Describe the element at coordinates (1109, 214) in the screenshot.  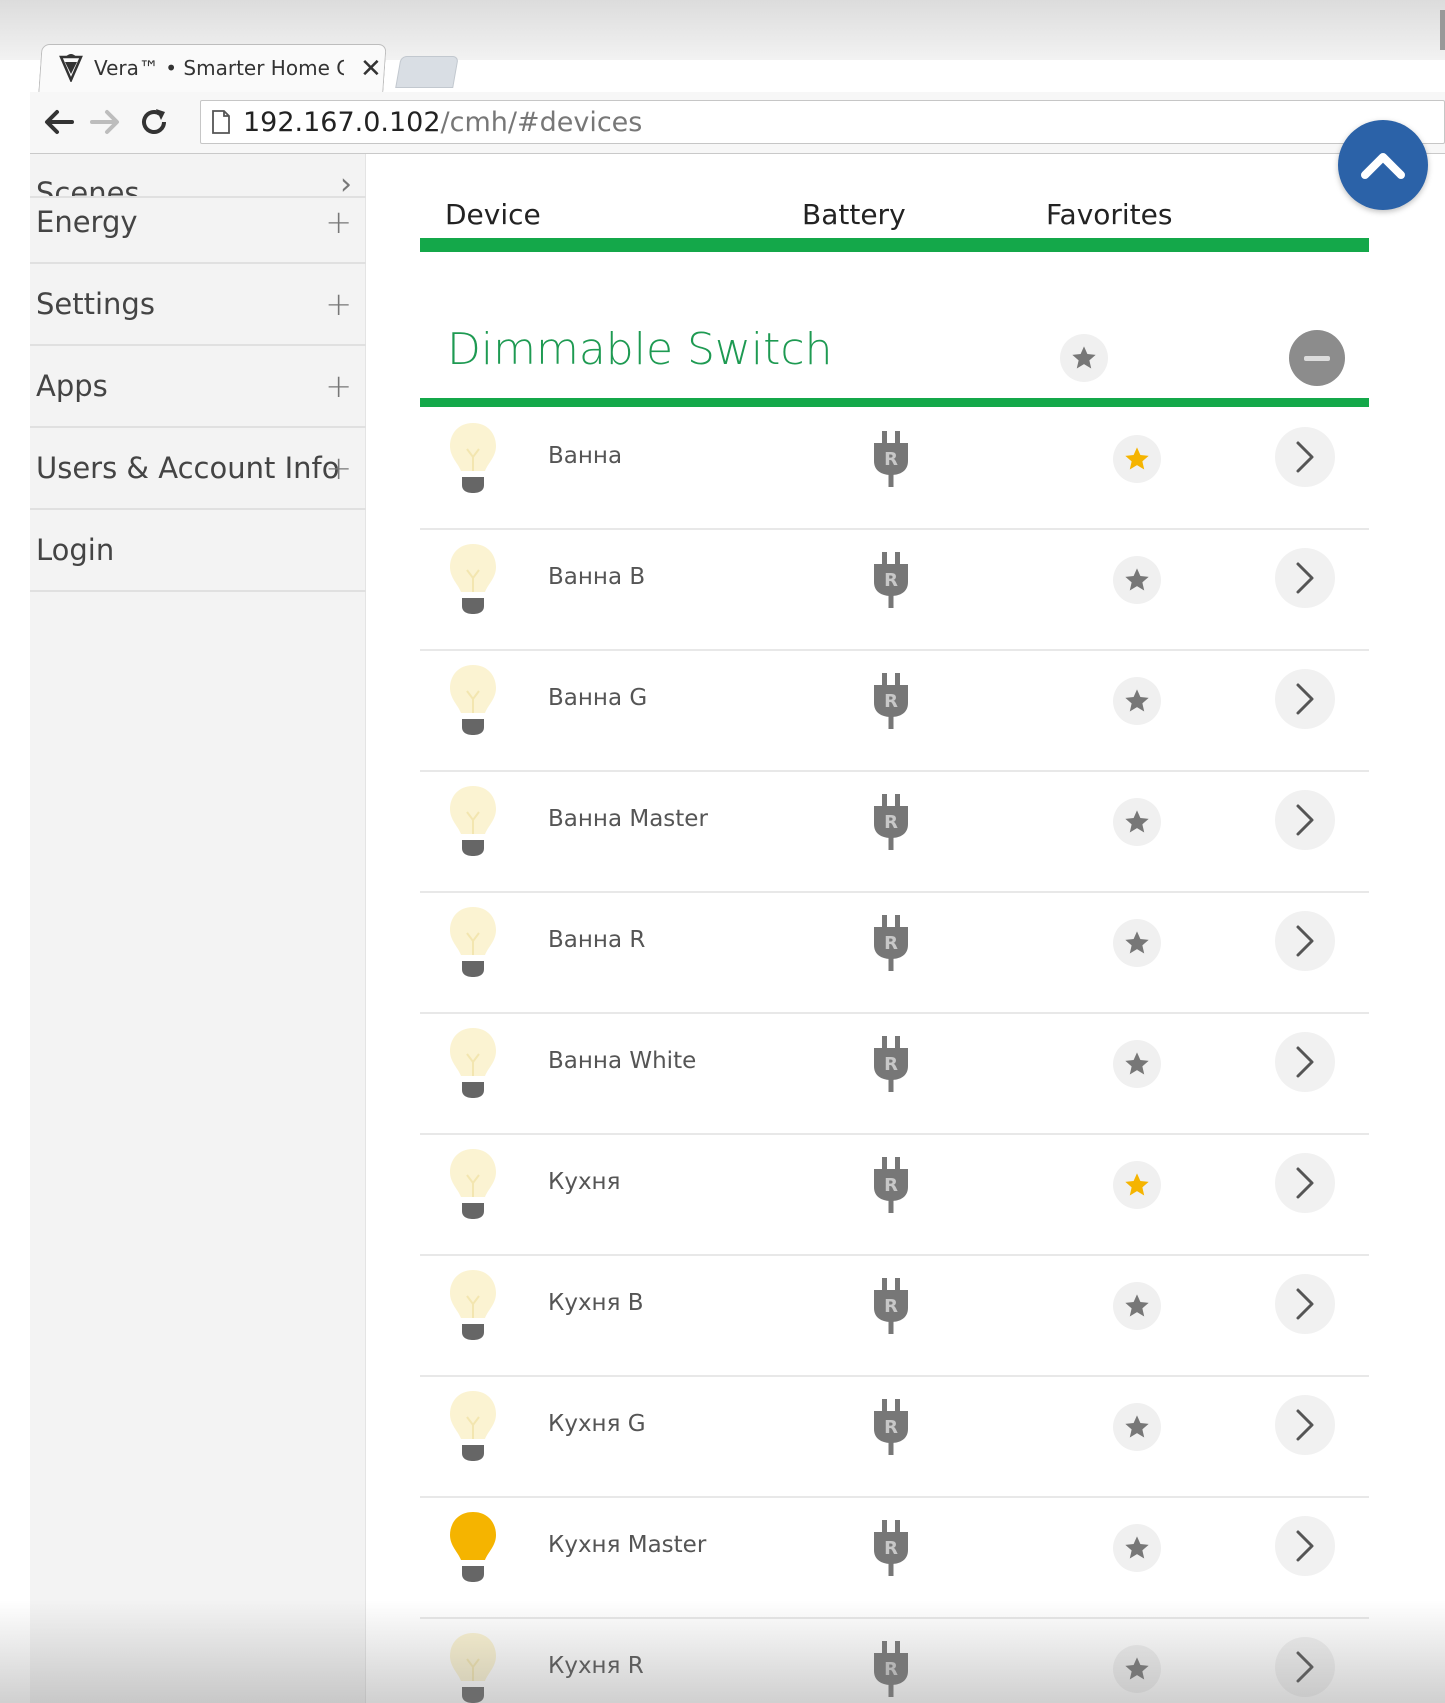
I see `column-header-favorites: Favorites` at that location.